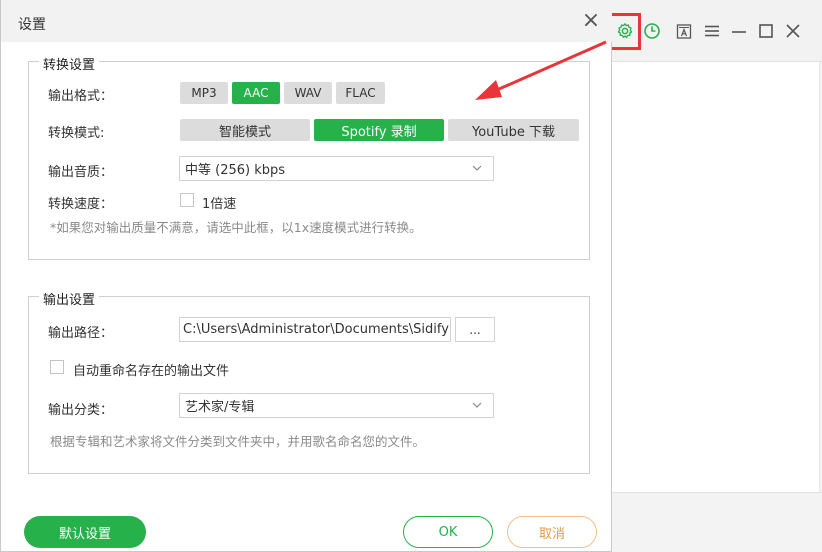 The image size is (822, 552). What do you see at coordinates (739, 31) in the screenshot?
I see `minimize-icon` at bounding box center [739, 31].